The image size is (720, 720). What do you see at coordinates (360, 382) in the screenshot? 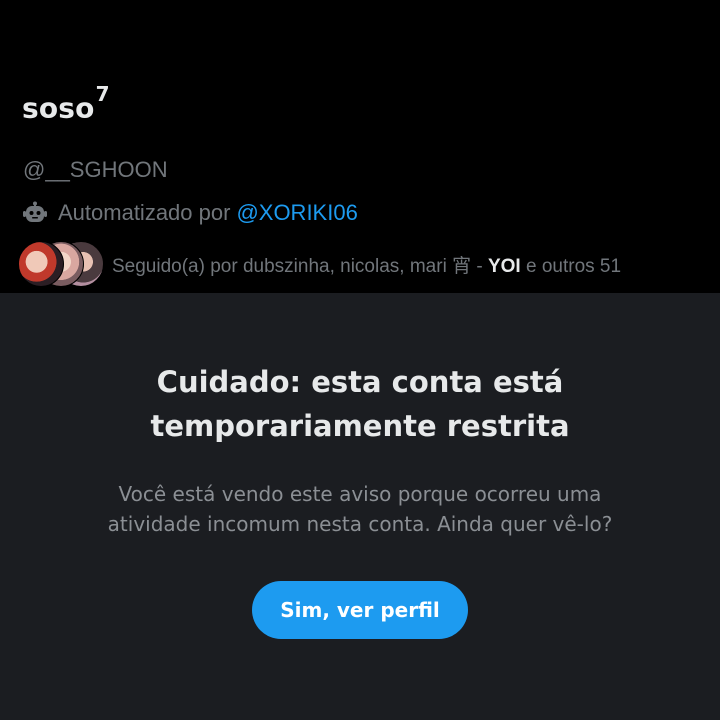
I see `warning-title-line-1: Cuidado: esta conta está` at bounding box center [360, 382].